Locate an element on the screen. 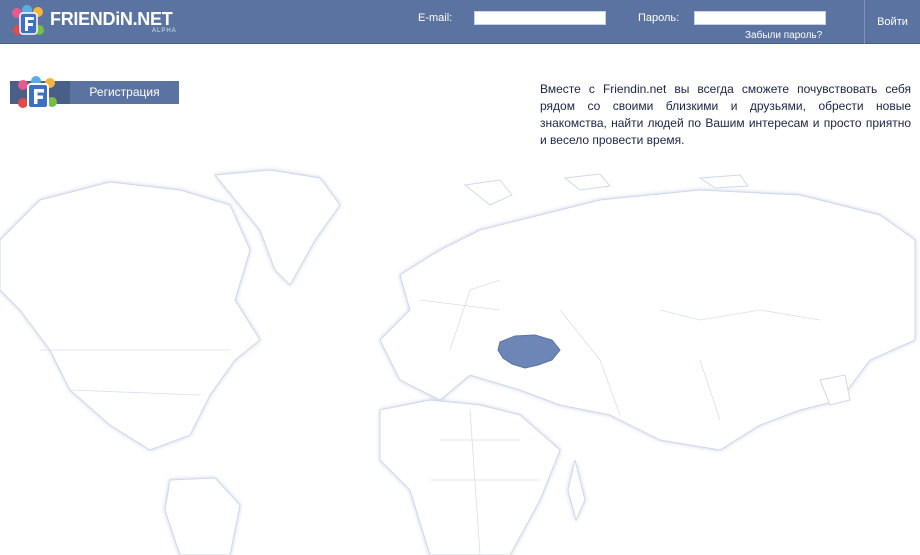  friendin-badge-icon is located at coordinates (37, 92).